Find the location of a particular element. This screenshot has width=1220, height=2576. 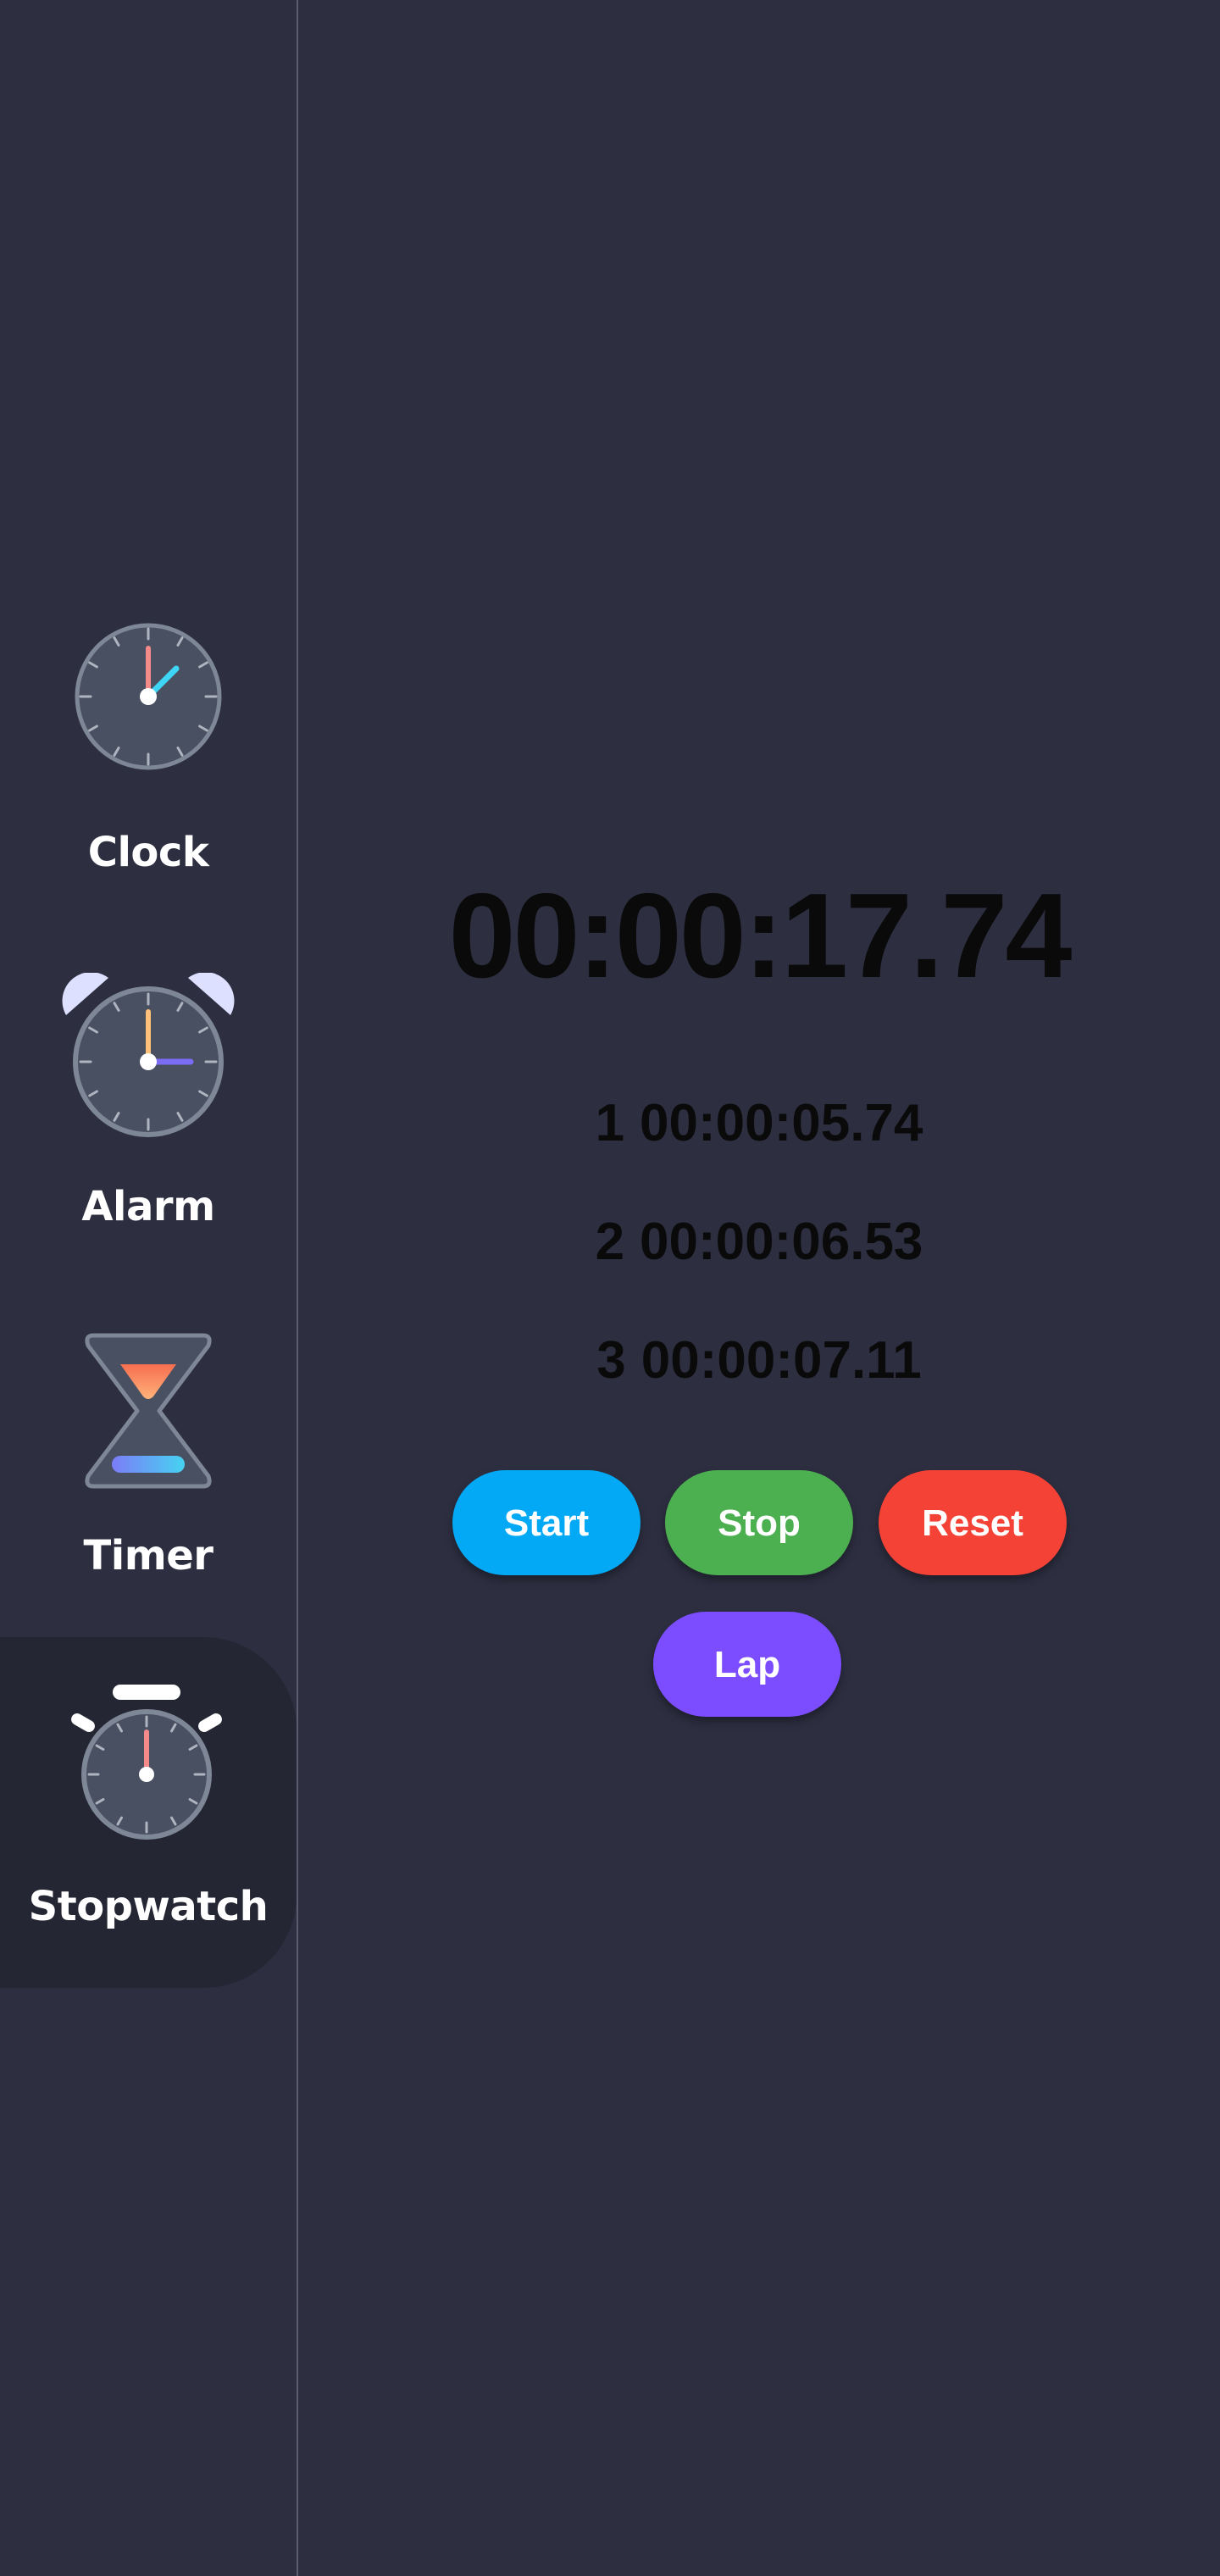

lap-item: 1 00:00:05.74 is located at coordinates (759, 1128).